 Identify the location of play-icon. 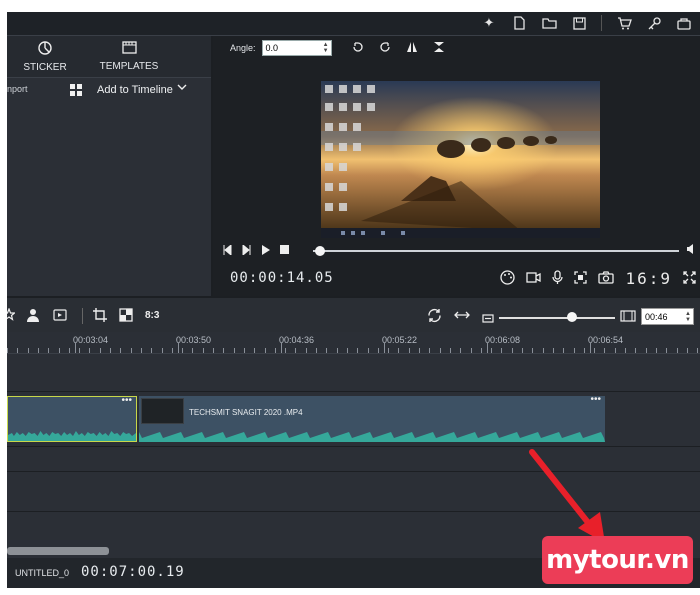
(265, 251).